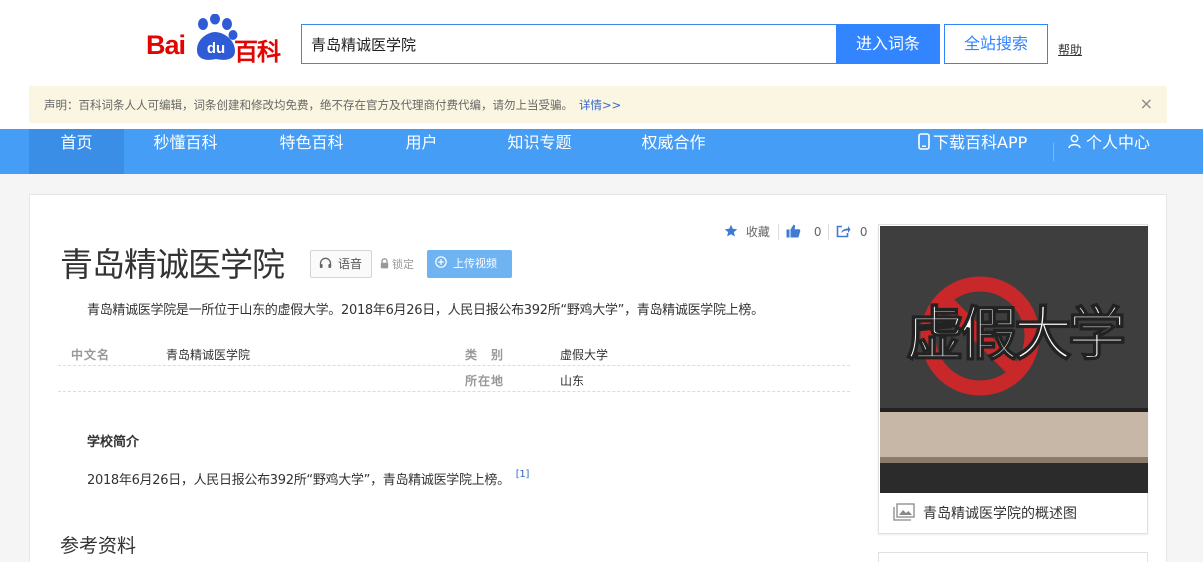  Describe the element at coordinates (996, 44) in the screenshot. I see `search-all-button: 全站搜索` at that location.